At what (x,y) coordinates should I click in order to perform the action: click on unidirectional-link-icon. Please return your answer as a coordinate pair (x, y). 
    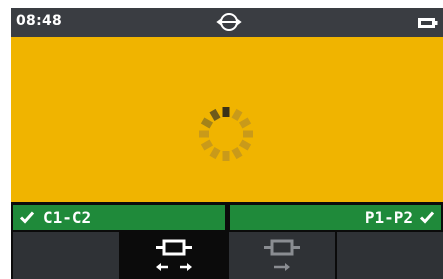
    Looking at the image, I should click on (282, 255).